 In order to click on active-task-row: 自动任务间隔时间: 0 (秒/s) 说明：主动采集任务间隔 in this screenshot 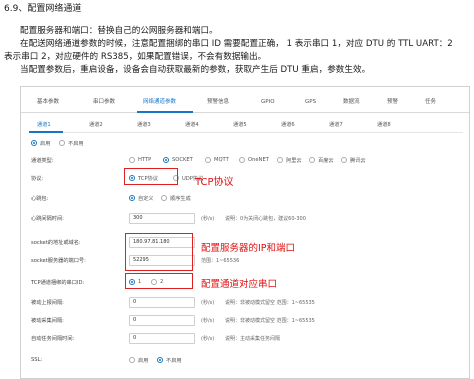, I will do `click(244, 339)`.